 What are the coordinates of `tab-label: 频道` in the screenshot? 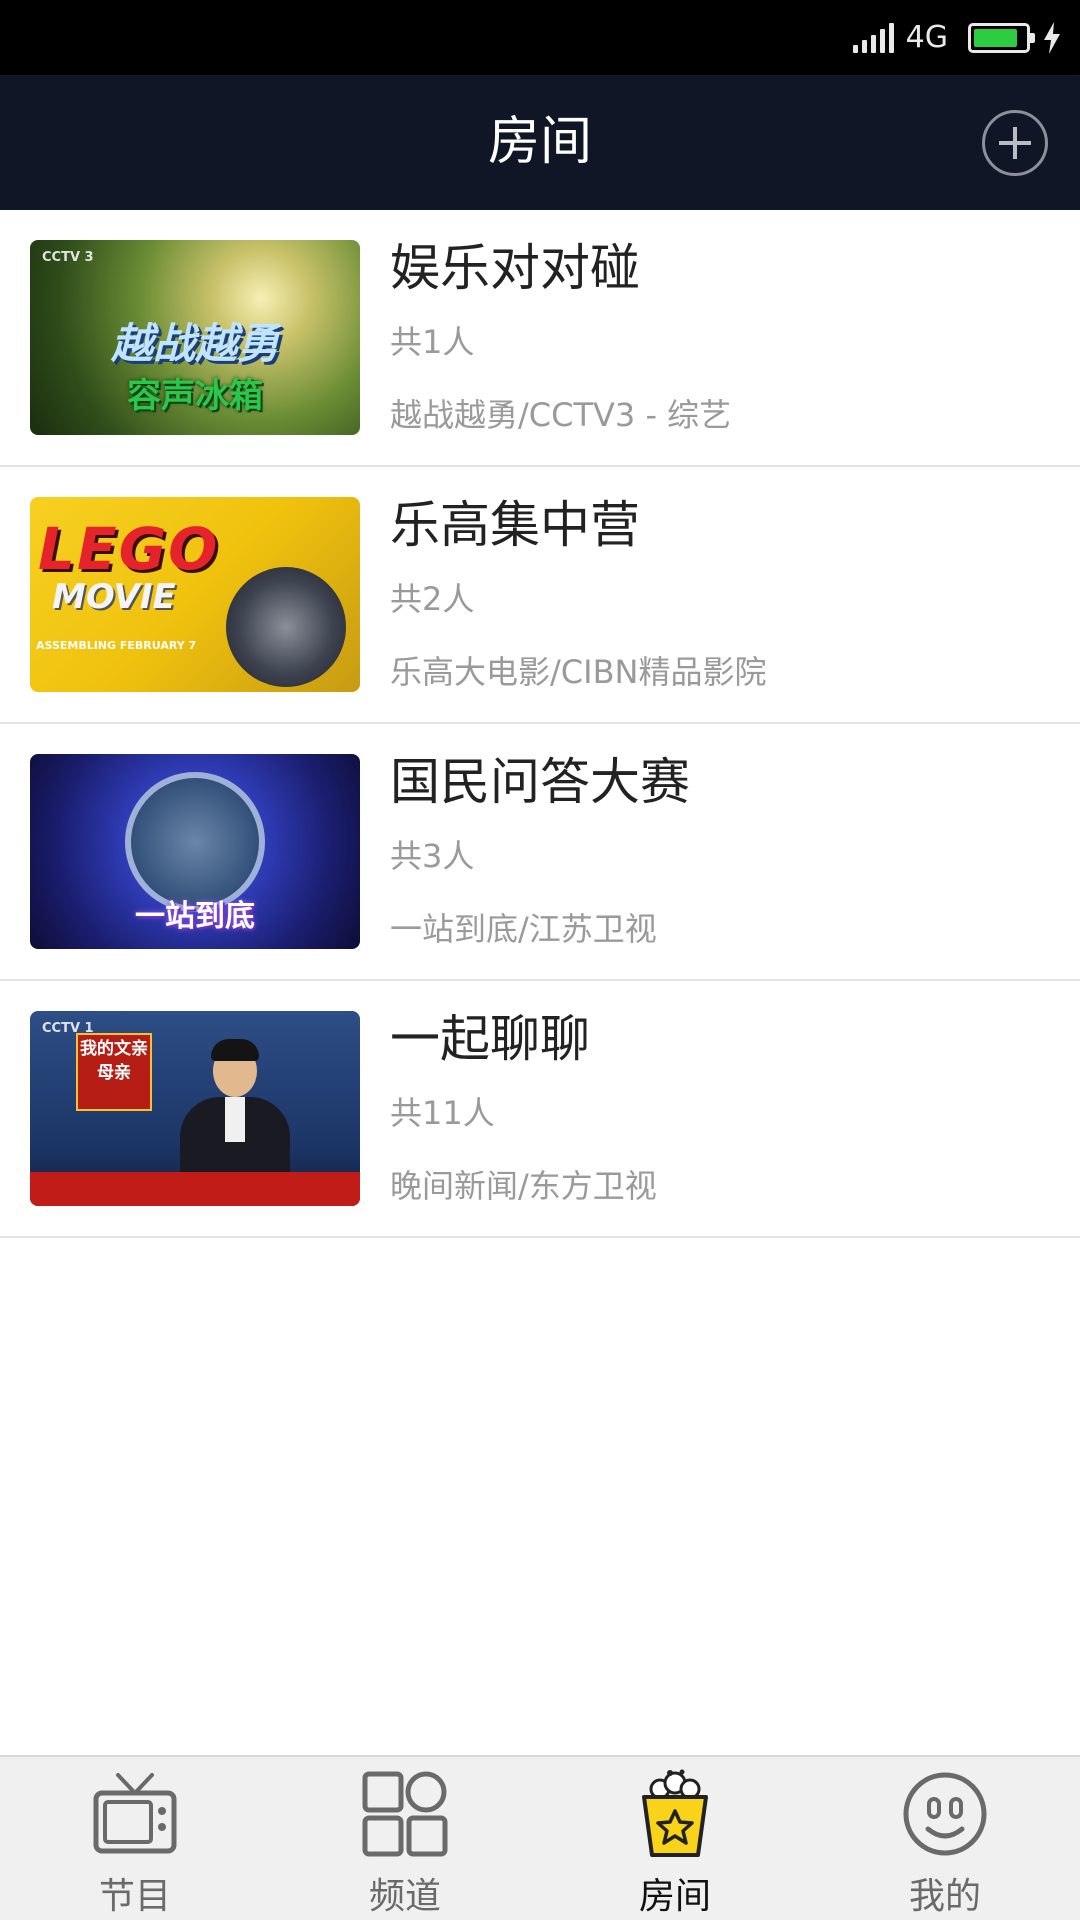 It's located at (404, 1896).